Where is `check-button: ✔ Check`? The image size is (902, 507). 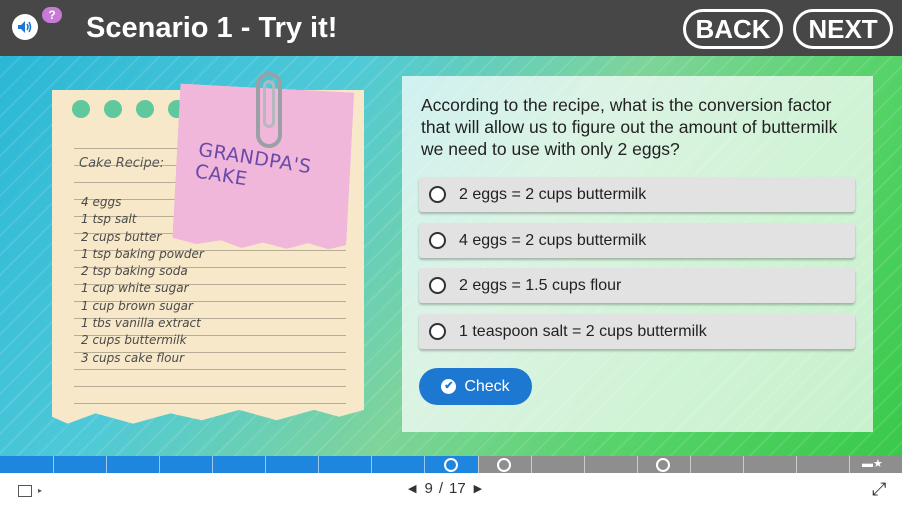
check-button: ✔ Check is located at coordinates (475, 386).